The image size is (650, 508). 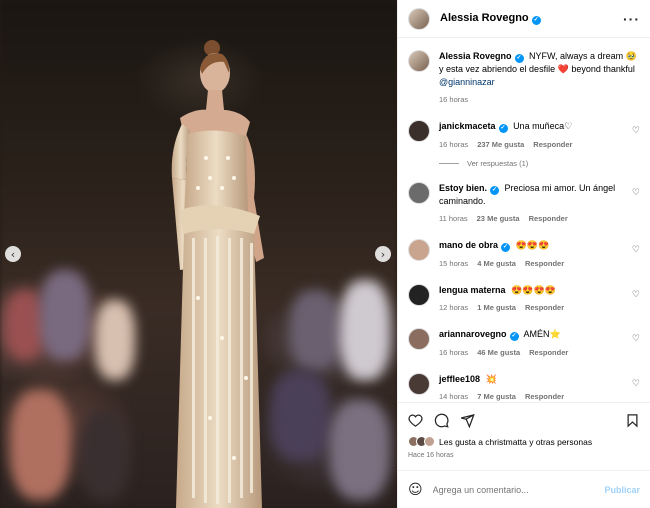 I want to click on comment-time: 15 horas, so click(x=453, y=264).